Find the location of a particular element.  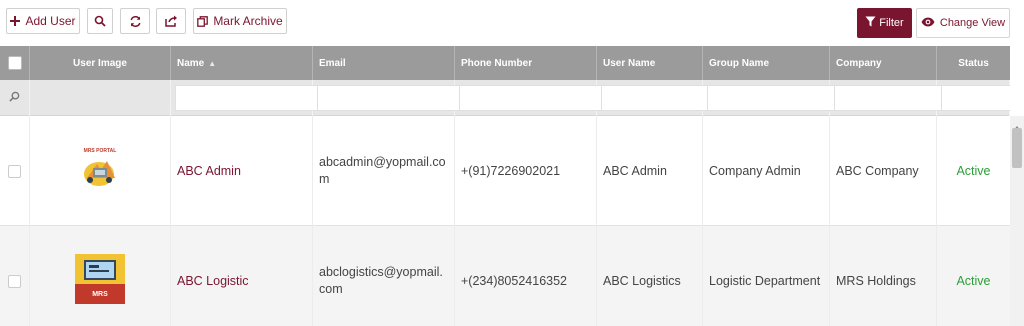

filter-cell-email: x is located at coordinates (395, 98).